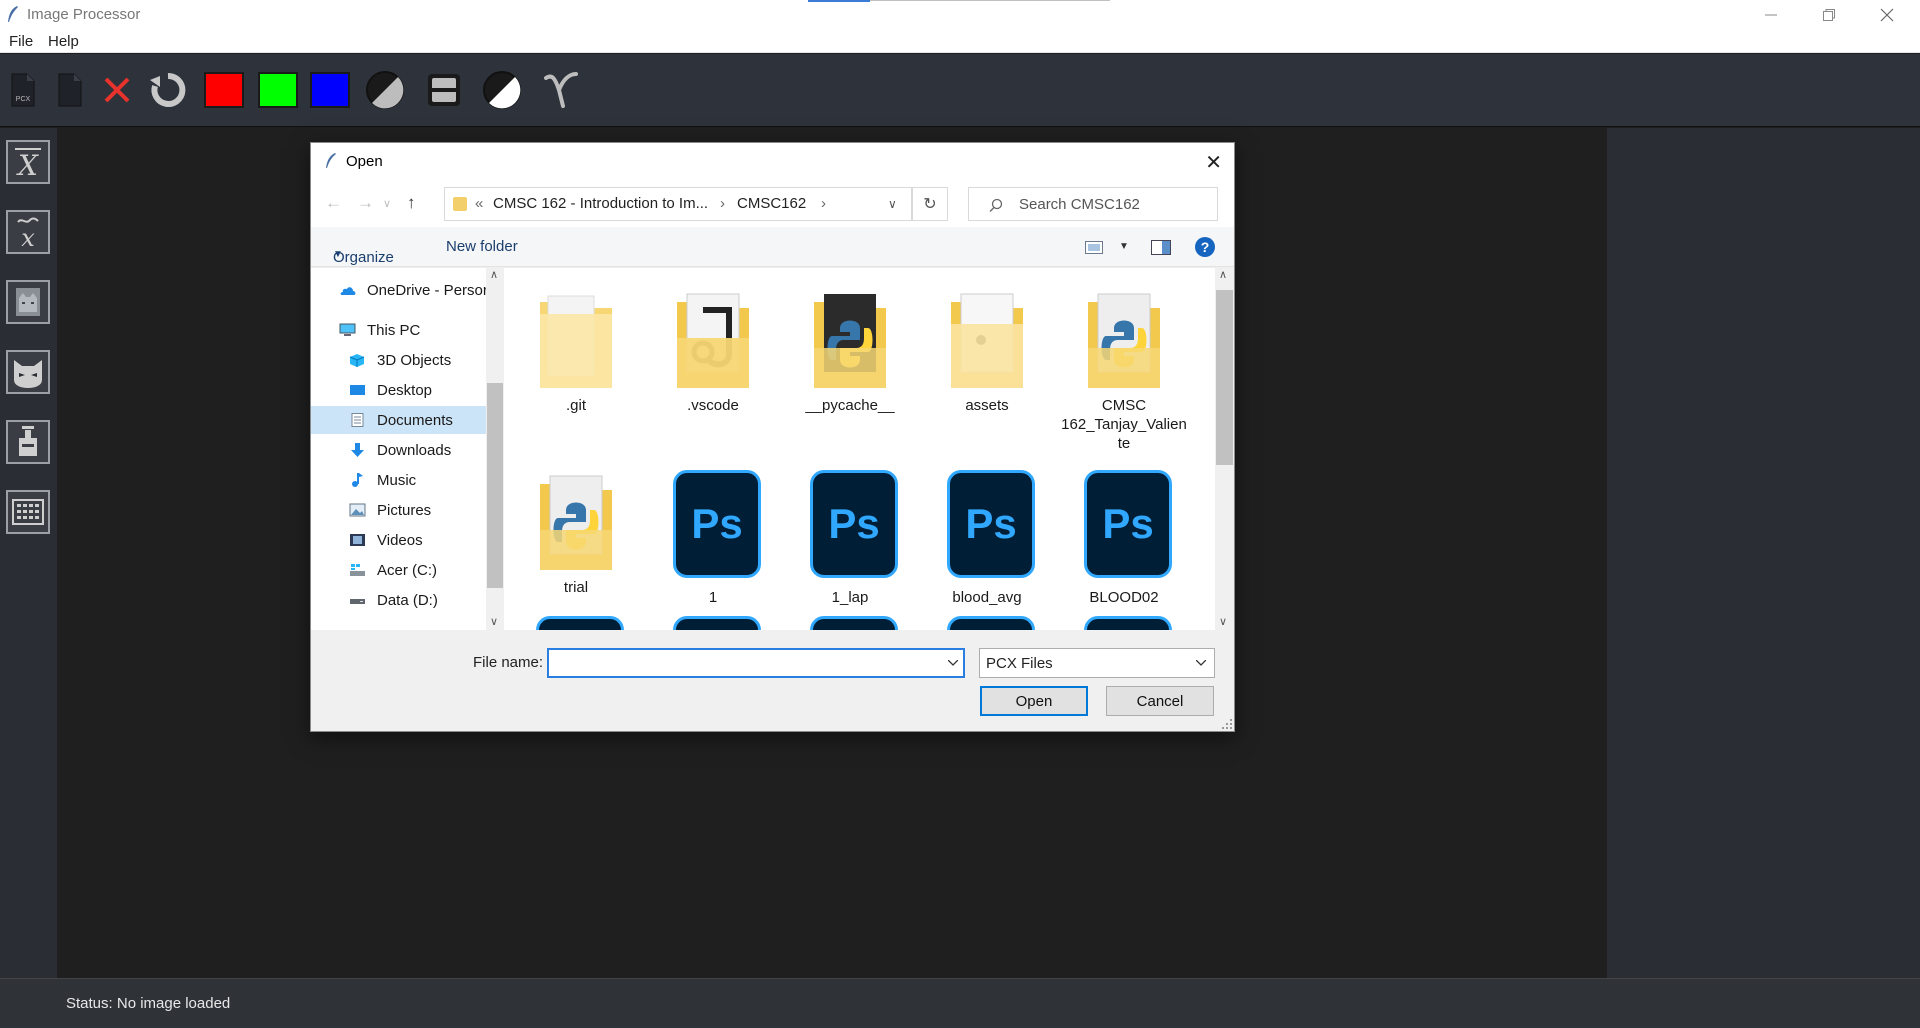 The image size is (1920, 1028). I want to click on minimize-button, so click(1771, 14).